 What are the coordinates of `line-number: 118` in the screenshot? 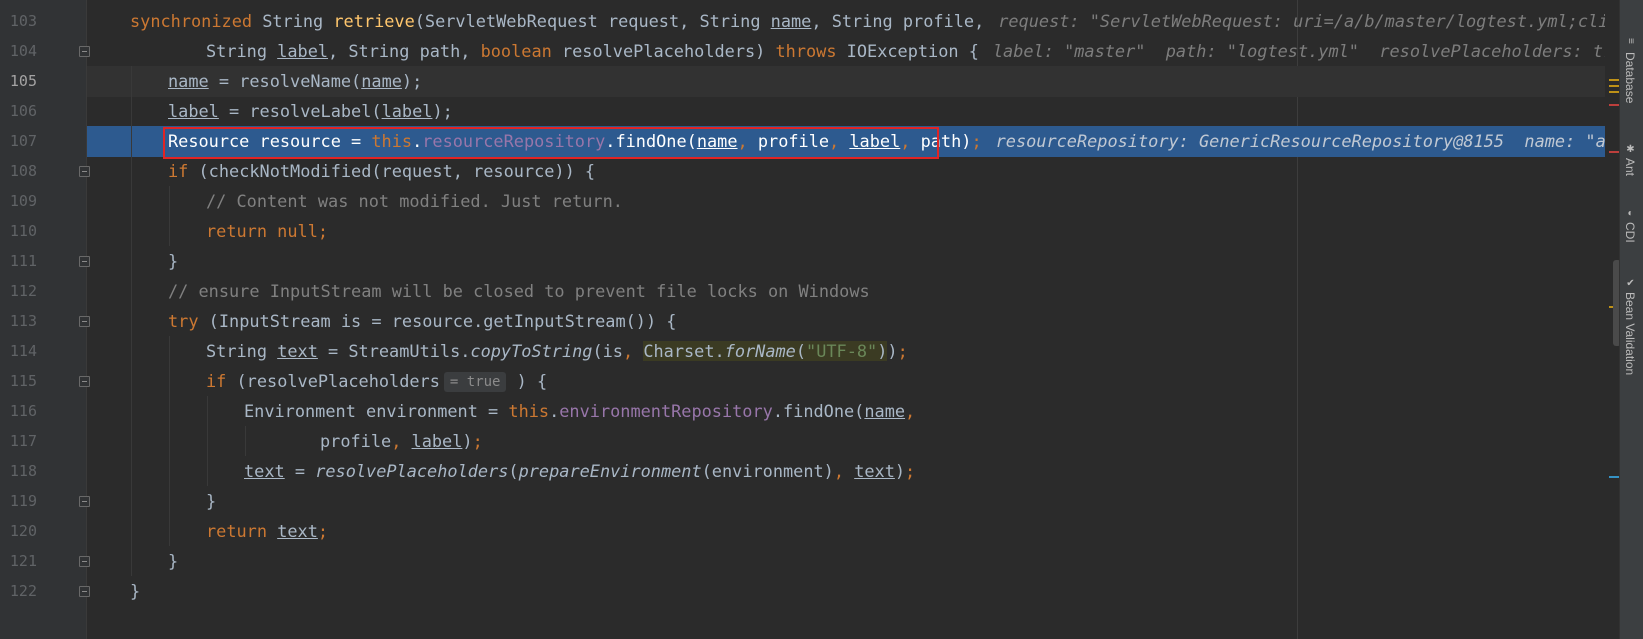 It's located at (18, 471).